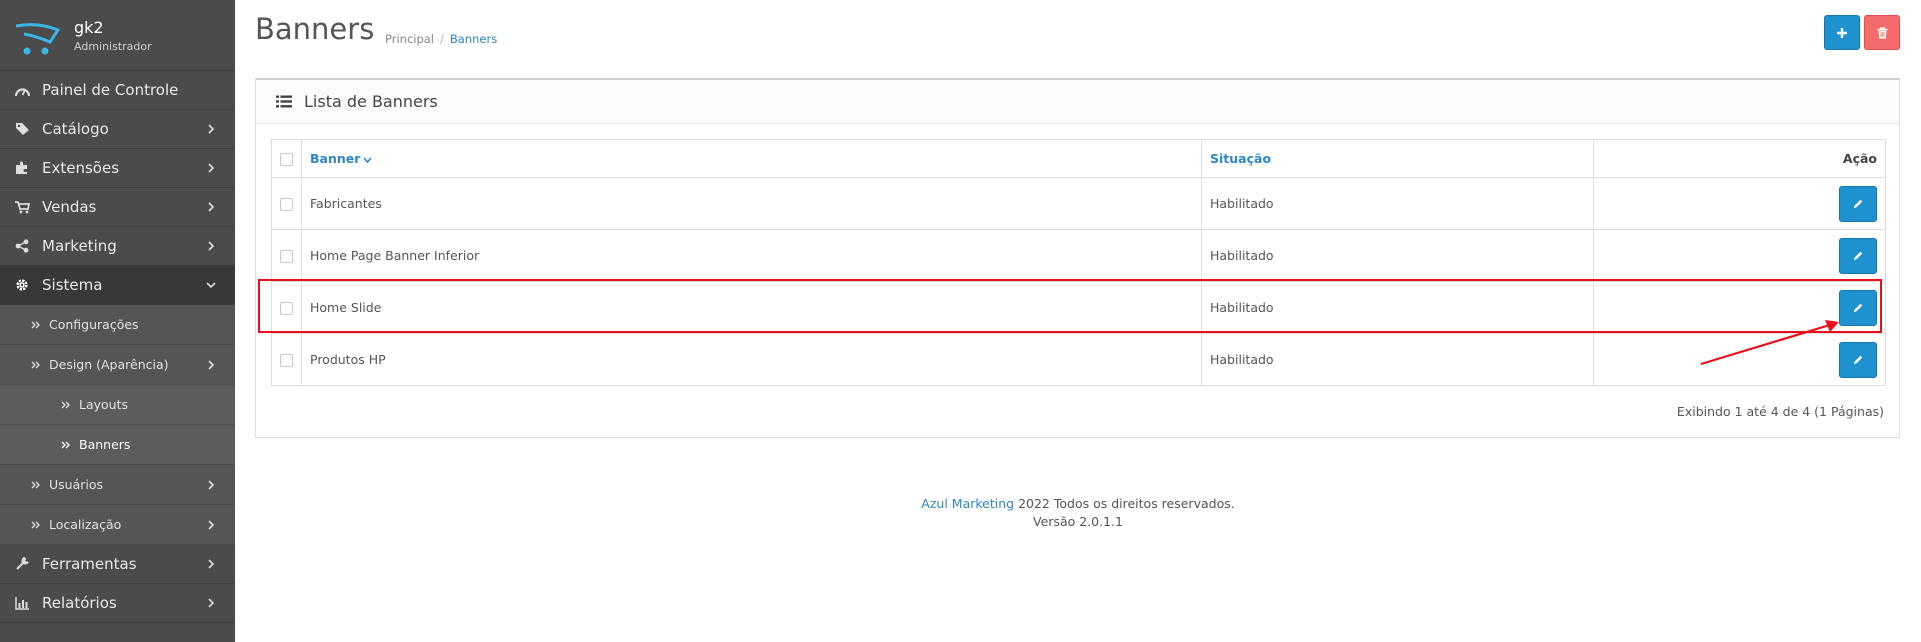  Describe the element at coordinates (335, 158) in the screenshot. I see `column-banner-label: Banner` at that location.